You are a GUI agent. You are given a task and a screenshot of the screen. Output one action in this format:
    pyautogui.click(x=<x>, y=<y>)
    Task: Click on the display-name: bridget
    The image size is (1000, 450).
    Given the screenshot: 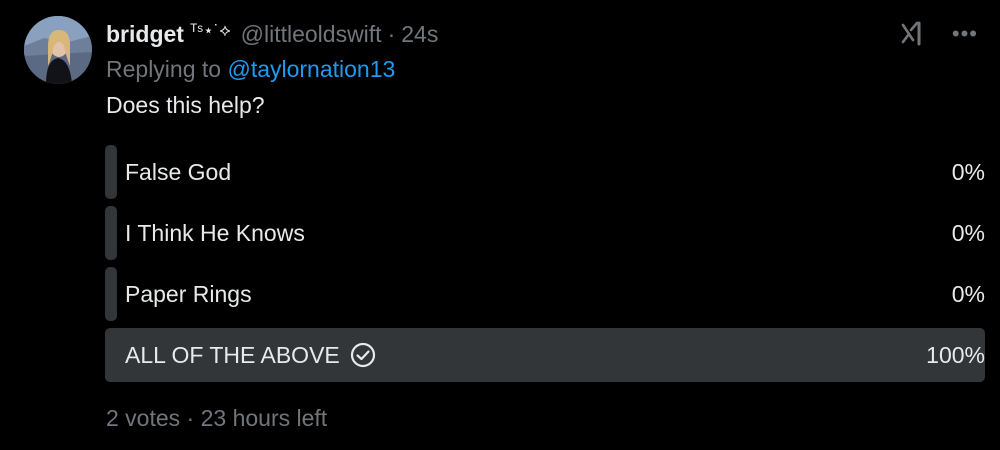 What is the action you would take?
    pyautogui.click(x=145, y=34)
    